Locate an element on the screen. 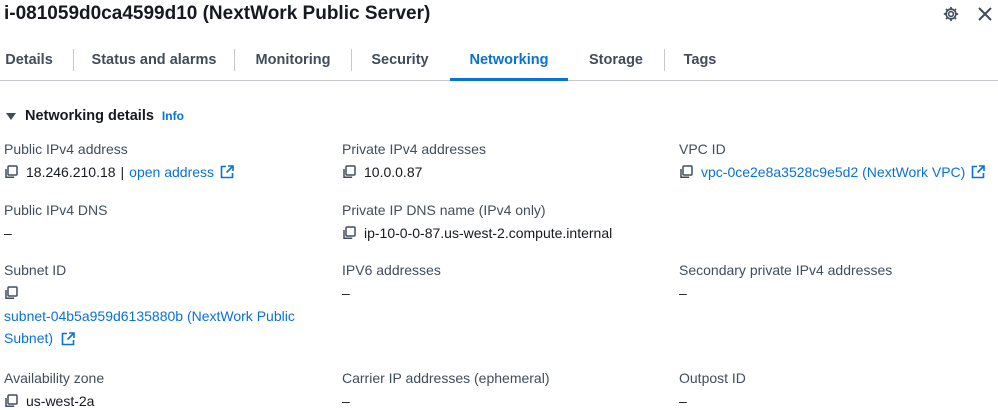 The width and height of the screenshot is (998, 410). public-dns-value: – is located at coordinates (164, 233).